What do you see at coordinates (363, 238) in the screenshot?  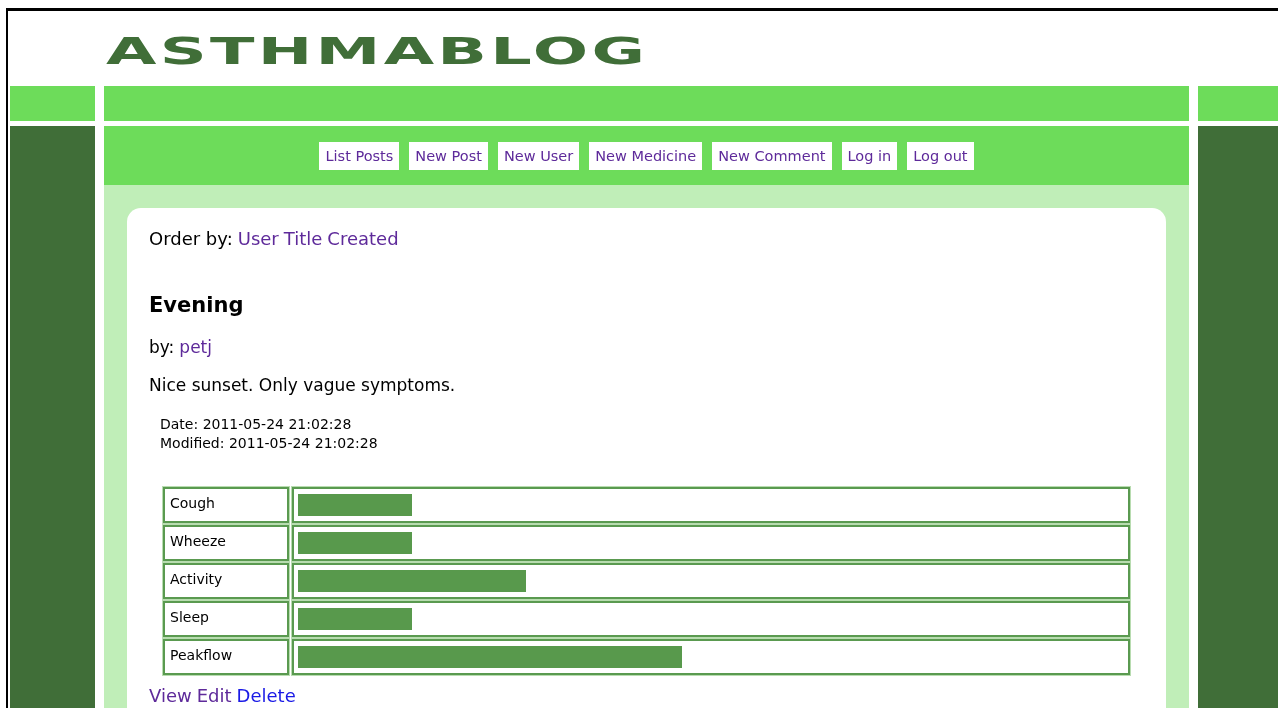 I see `sort-link: Created` at bounding box center [363, 238].